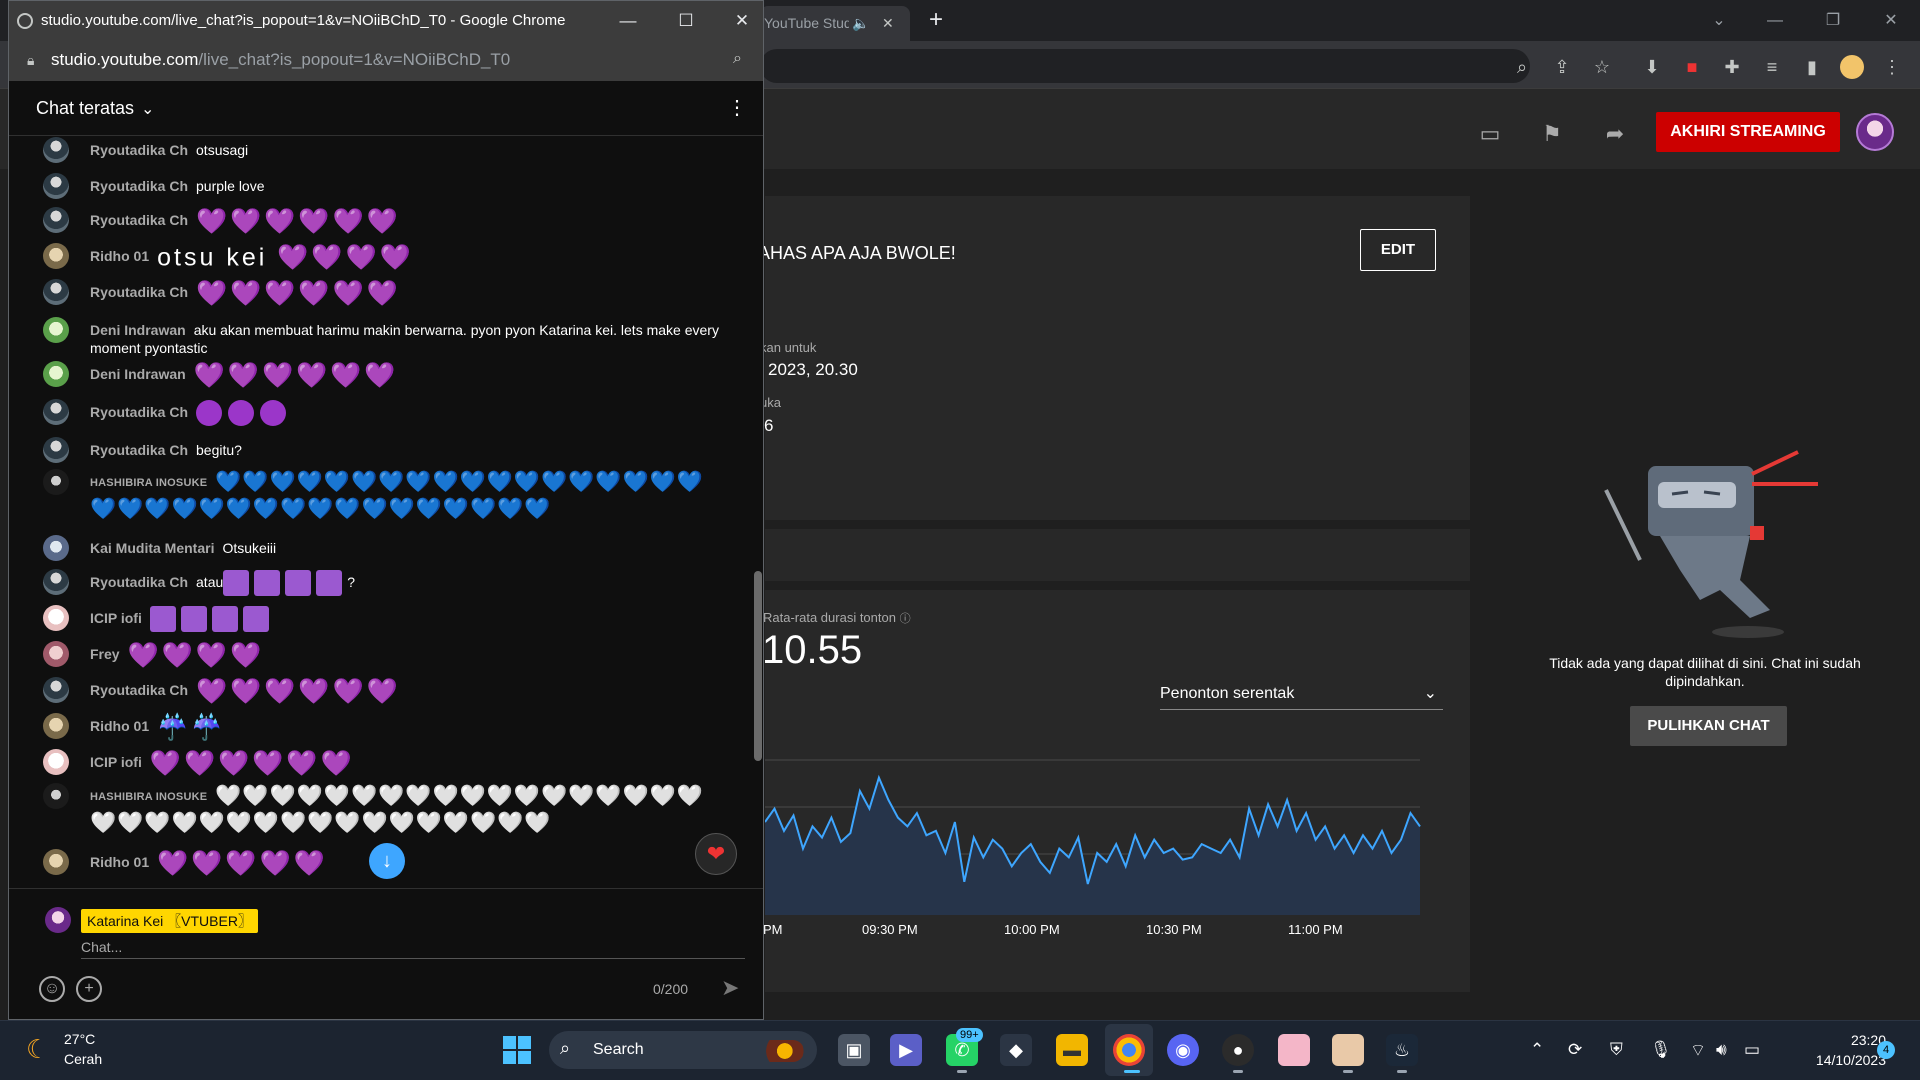 The width and height of the screenshot is (1920, 1080). Describe the element at coordinates (905, 619) in the screenshot. I see `help-icon: ⓘ` at that location.